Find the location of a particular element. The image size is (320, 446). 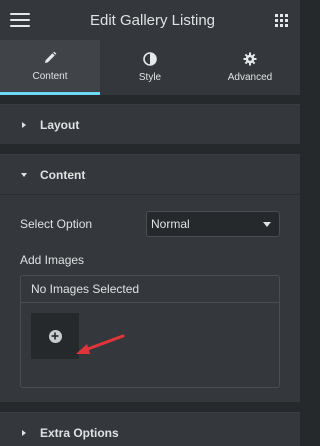

tab-content: Content is located at coordinates (50, 67).